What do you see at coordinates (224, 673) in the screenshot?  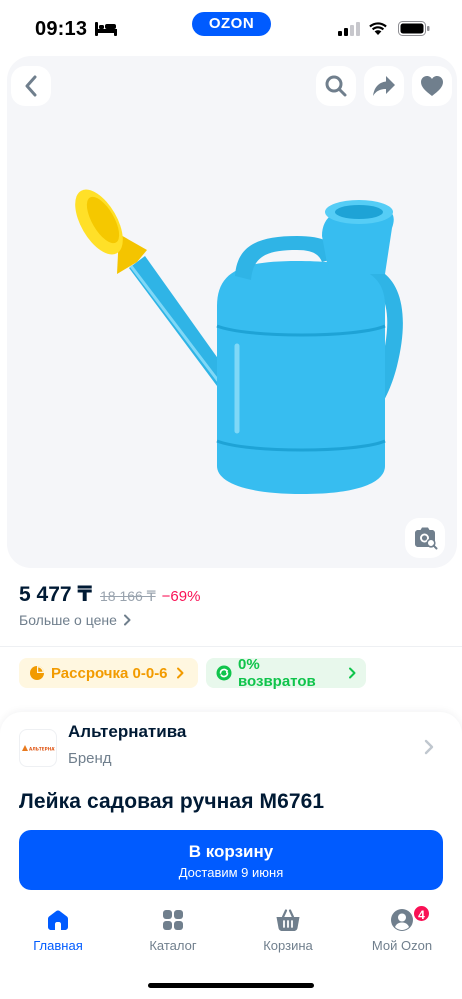 I see `refresh-circle-icon` at bounding box center [224, 673].